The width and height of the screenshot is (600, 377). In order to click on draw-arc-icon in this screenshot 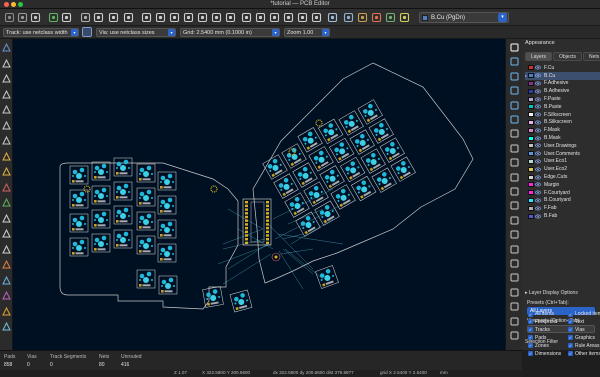, I will do `click(514, 191)`.